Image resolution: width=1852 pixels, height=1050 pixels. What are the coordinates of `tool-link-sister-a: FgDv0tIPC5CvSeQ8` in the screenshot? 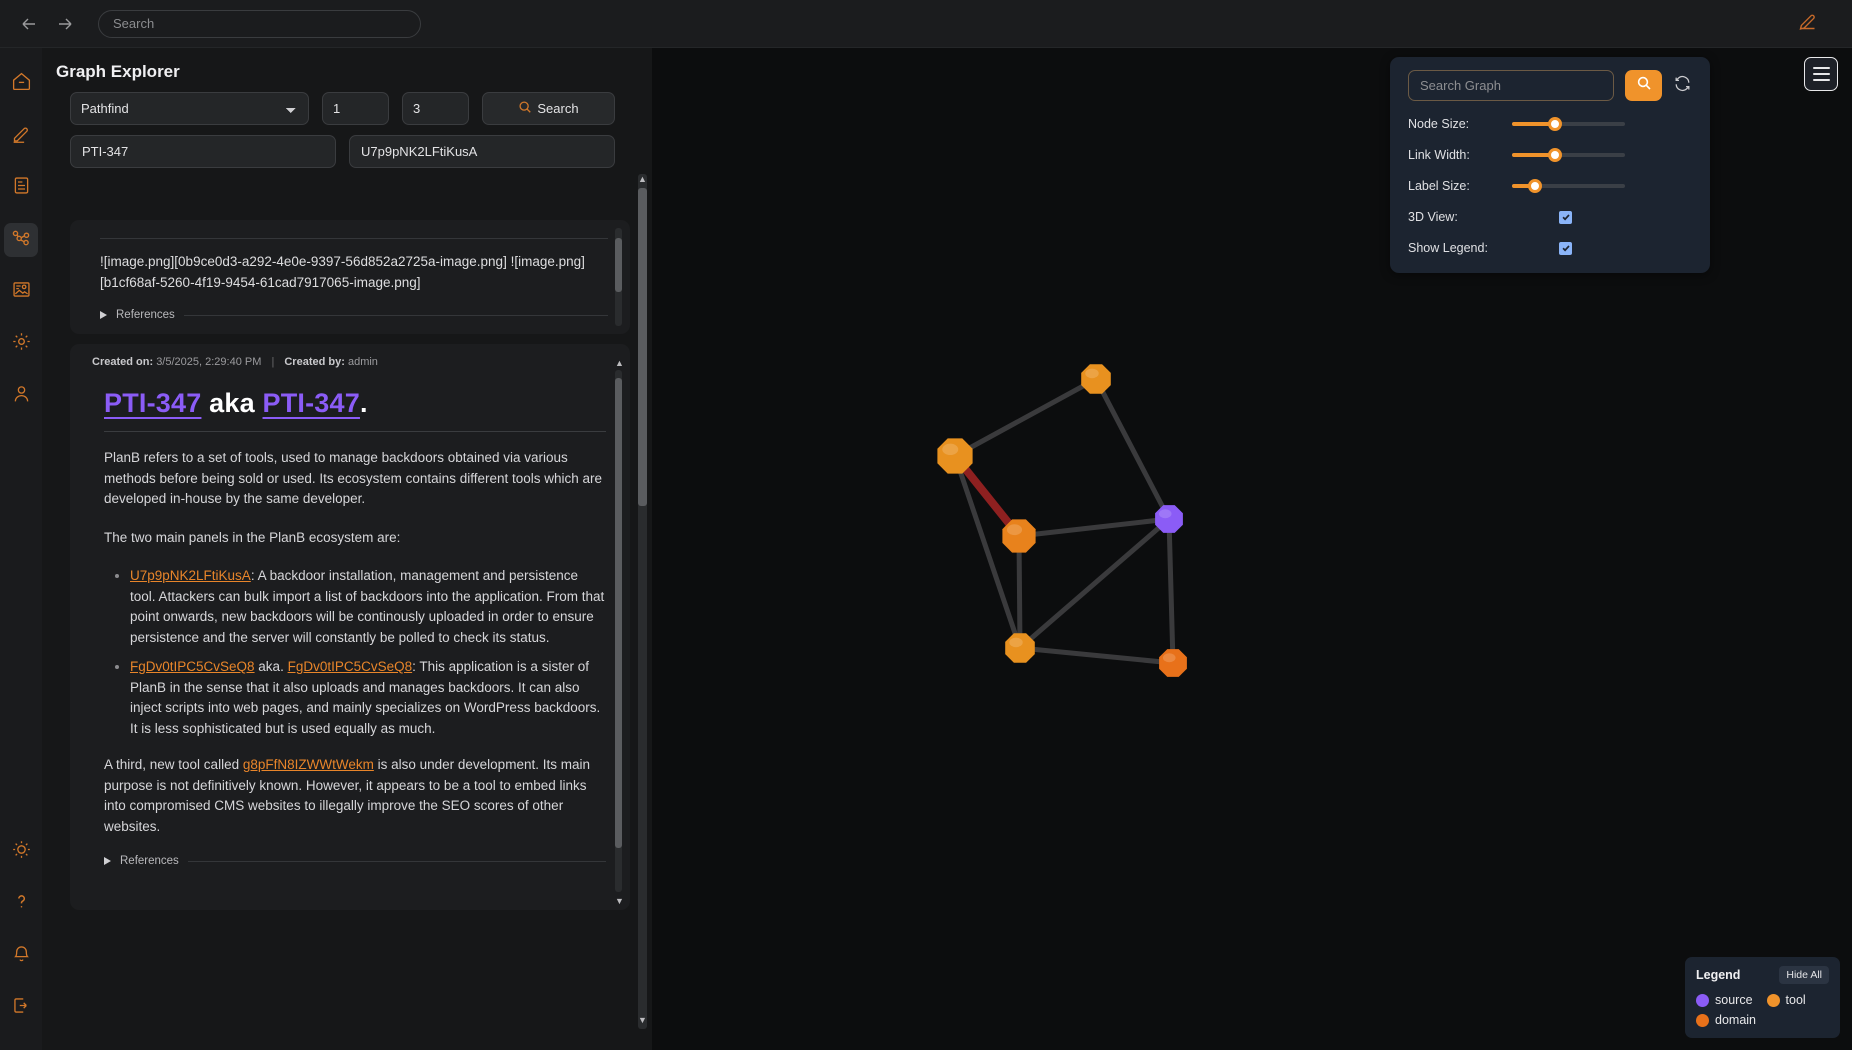 It's located at (192, 666).